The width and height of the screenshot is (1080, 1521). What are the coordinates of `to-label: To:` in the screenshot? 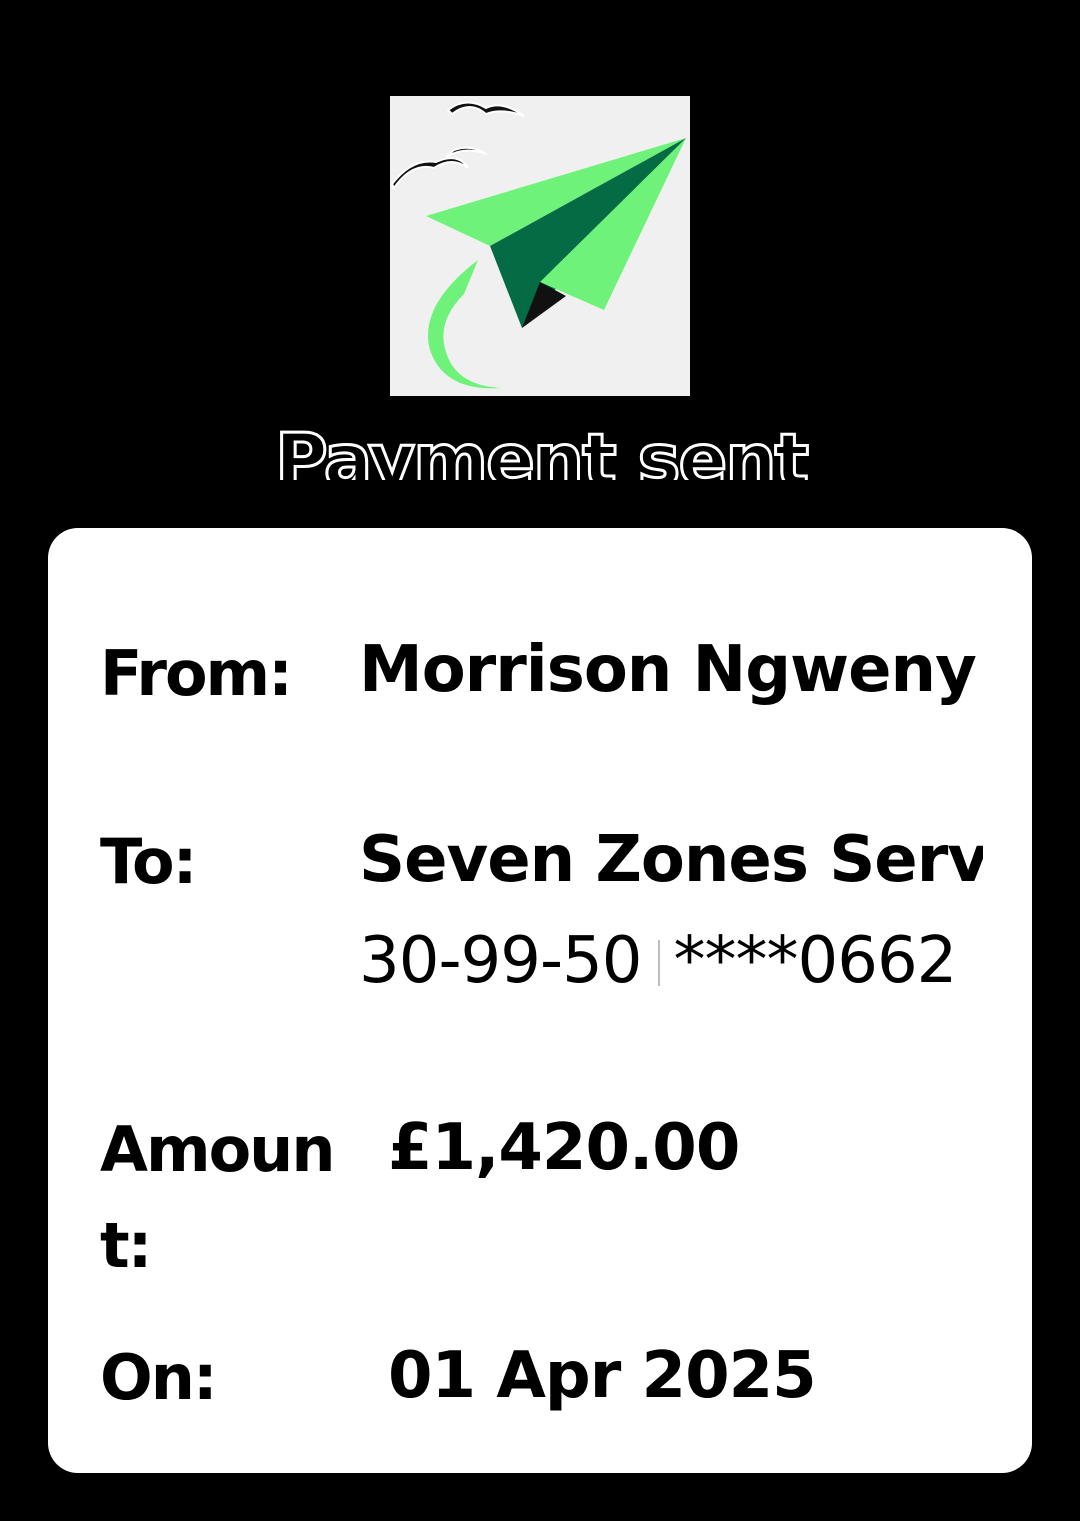 It's located at (148, 861).